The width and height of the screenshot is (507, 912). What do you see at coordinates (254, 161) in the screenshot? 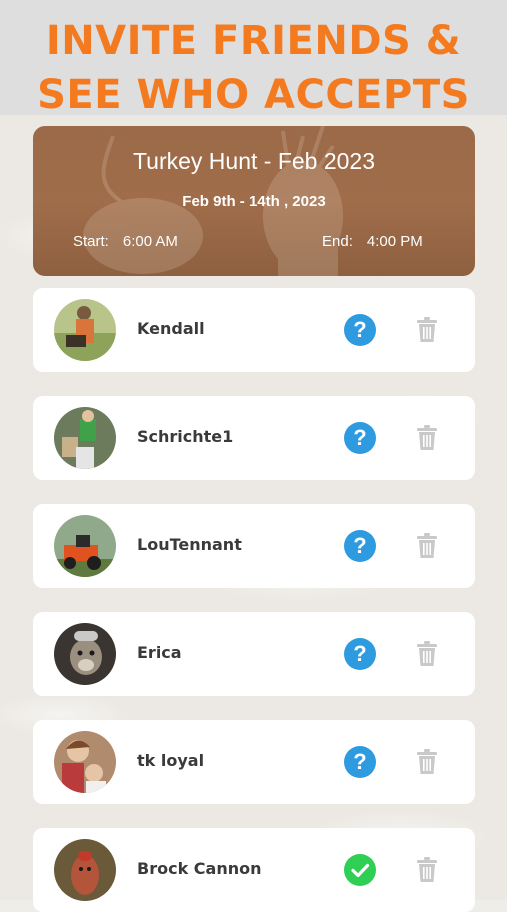
I see `event-title: Turkey Hunt - Feb 2023` at bounding box center [254, 161].